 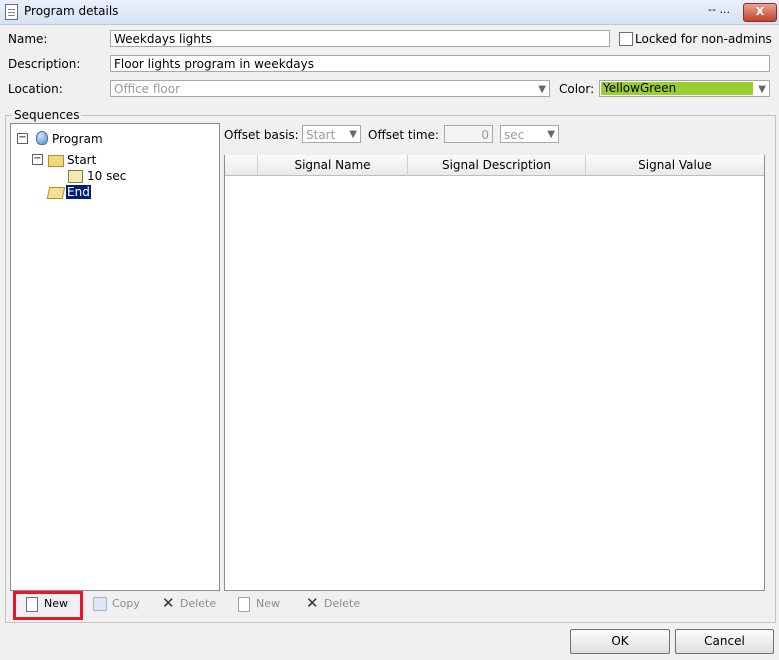 What do you see at coordinates (11, 12) in the screenshot?
I see `document-icon` at bounding box center [11, 12].